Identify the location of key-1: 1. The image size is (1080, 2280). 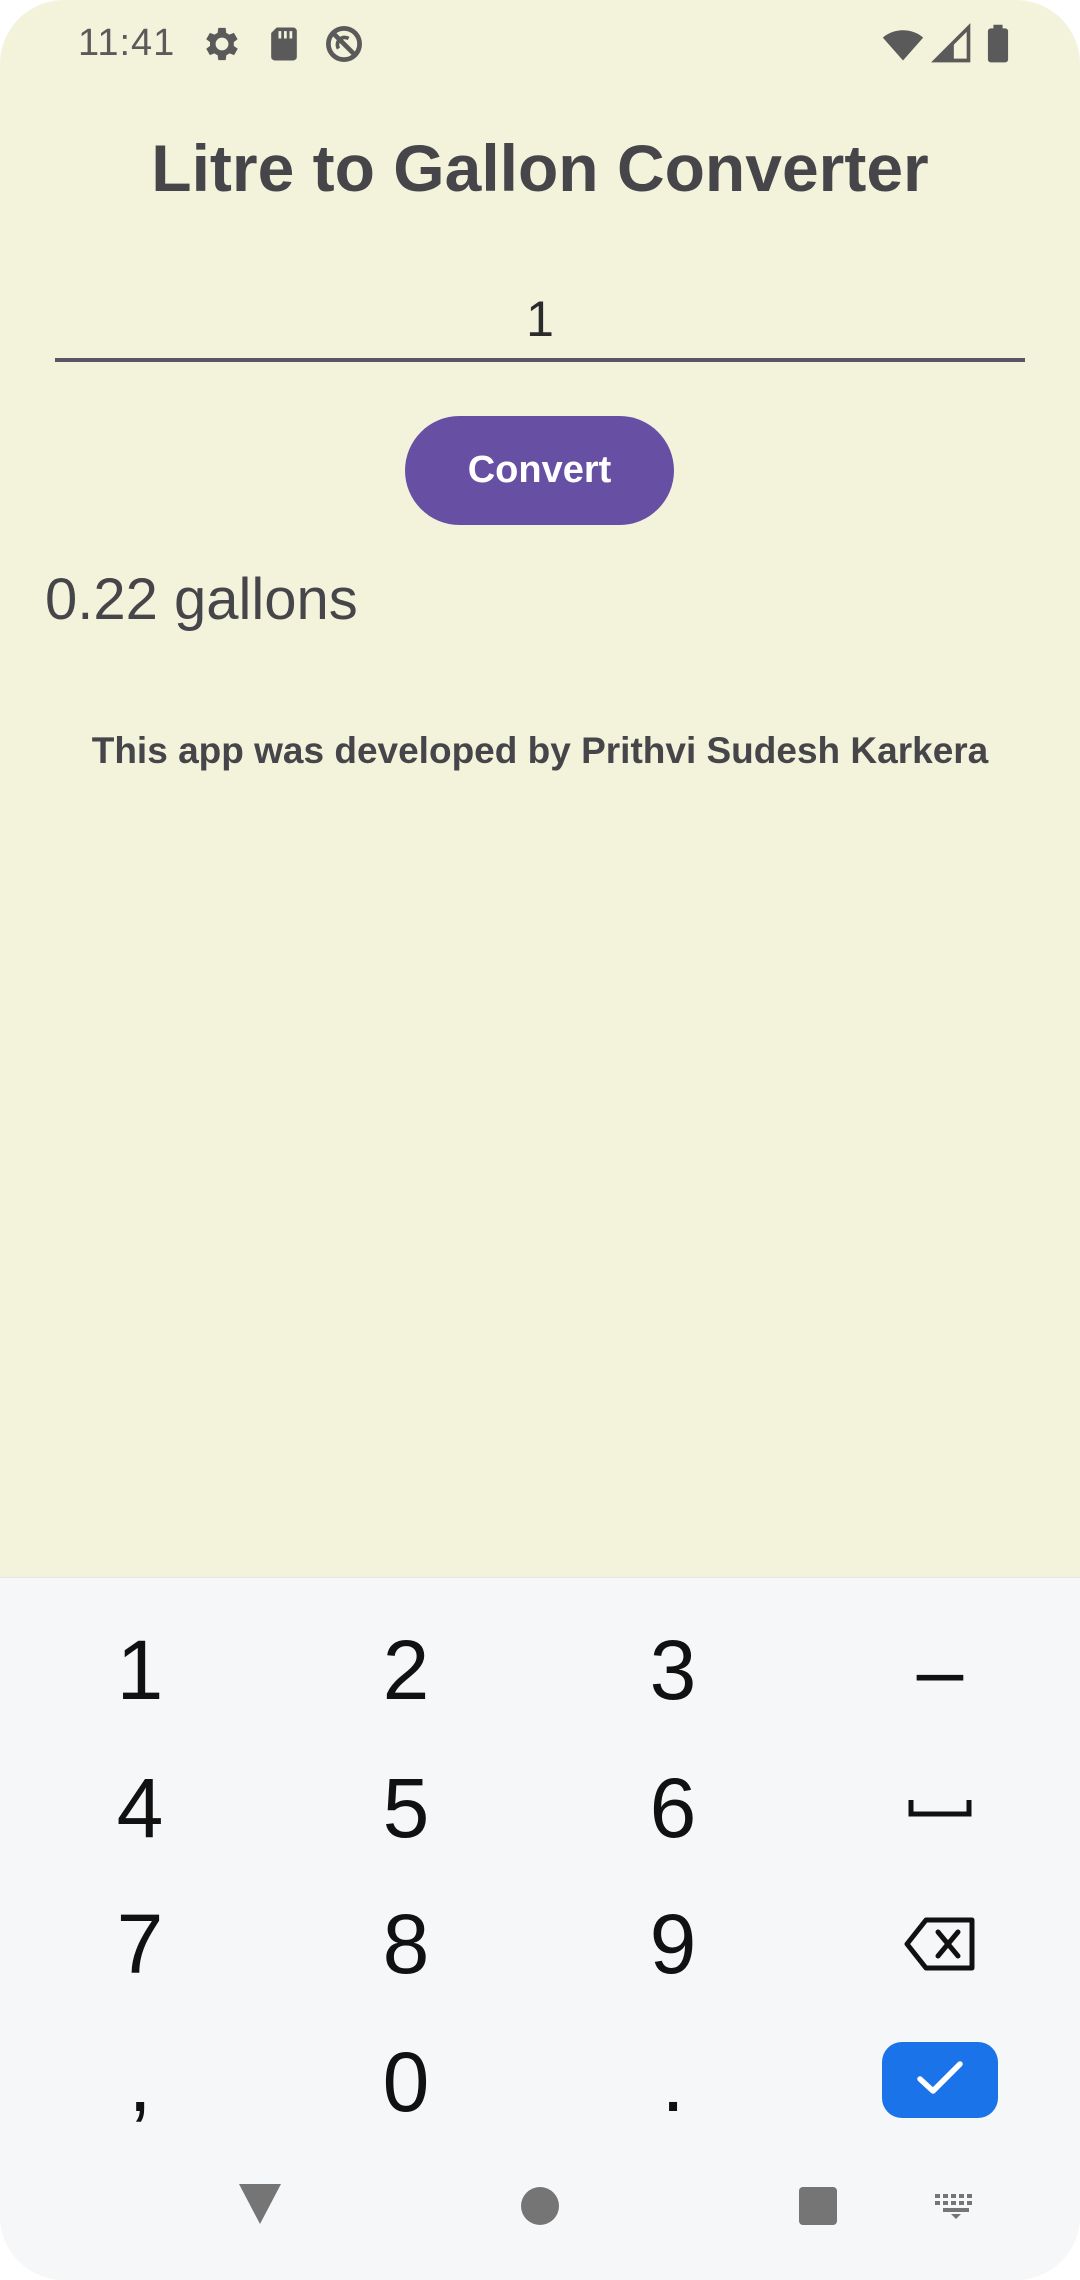
(140, 1670).